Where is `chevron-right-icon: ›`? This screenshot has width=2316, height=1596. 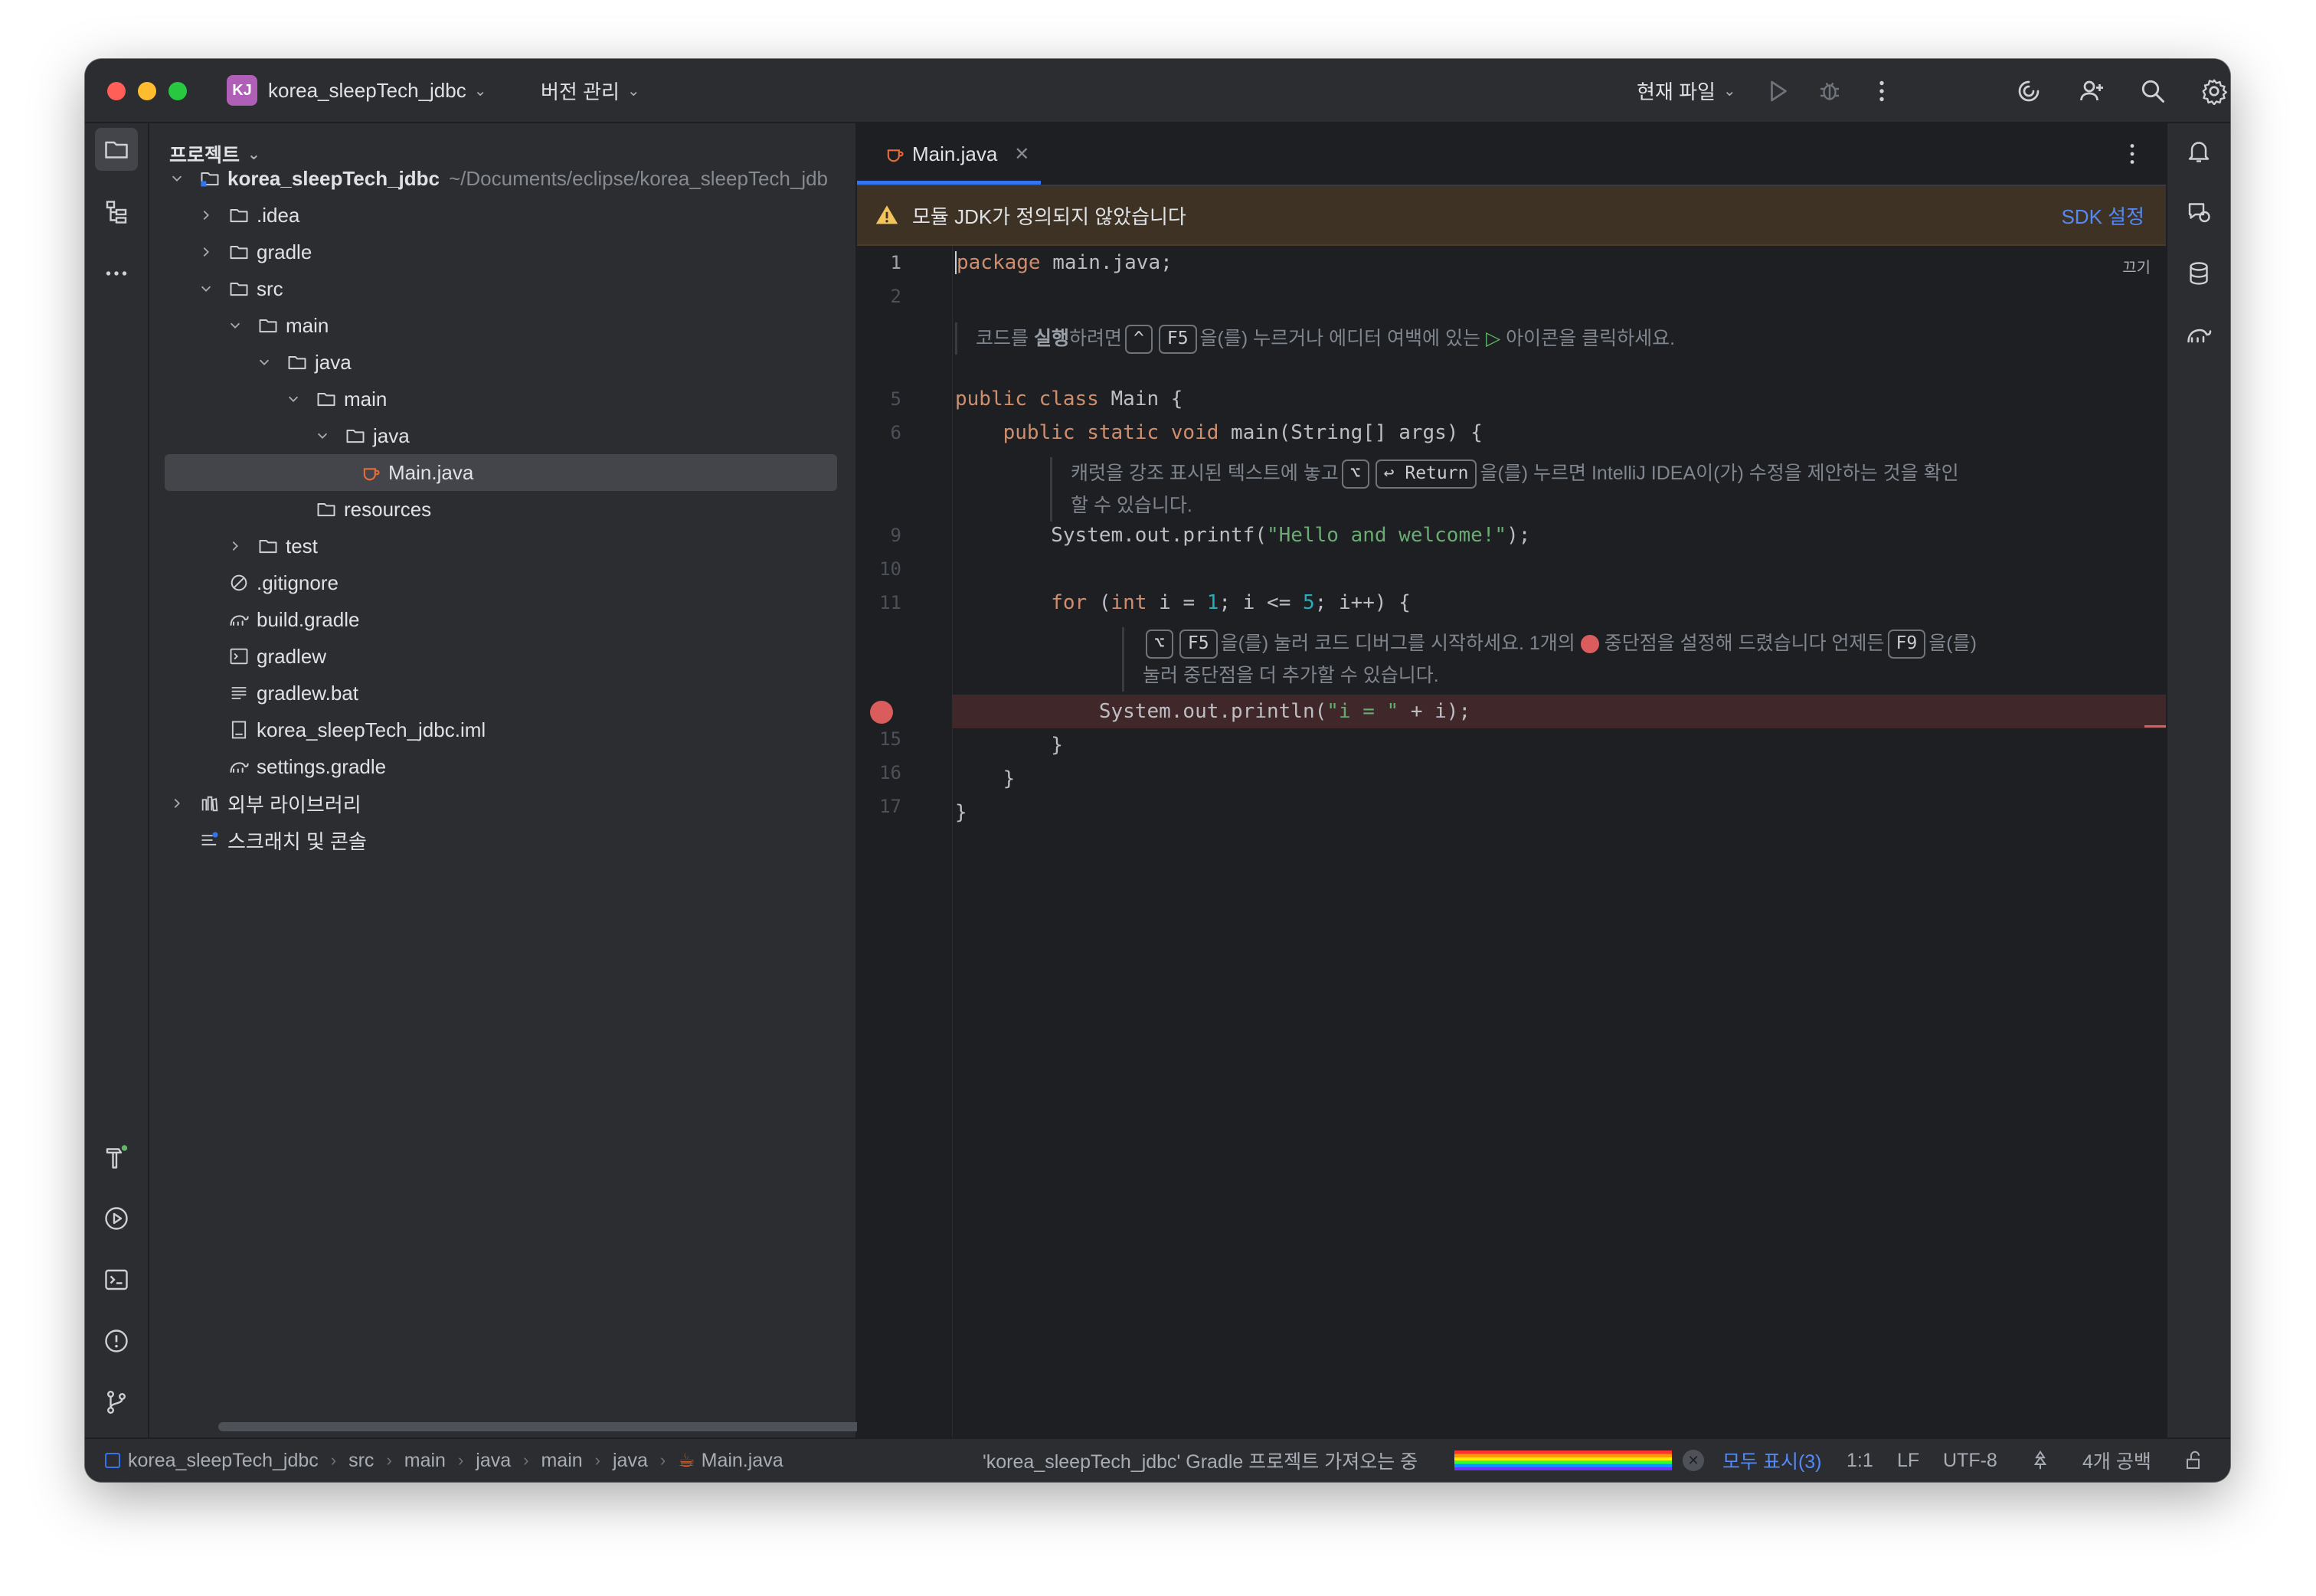
chevron-right-icon: › is located at coordinates (333, 1460).